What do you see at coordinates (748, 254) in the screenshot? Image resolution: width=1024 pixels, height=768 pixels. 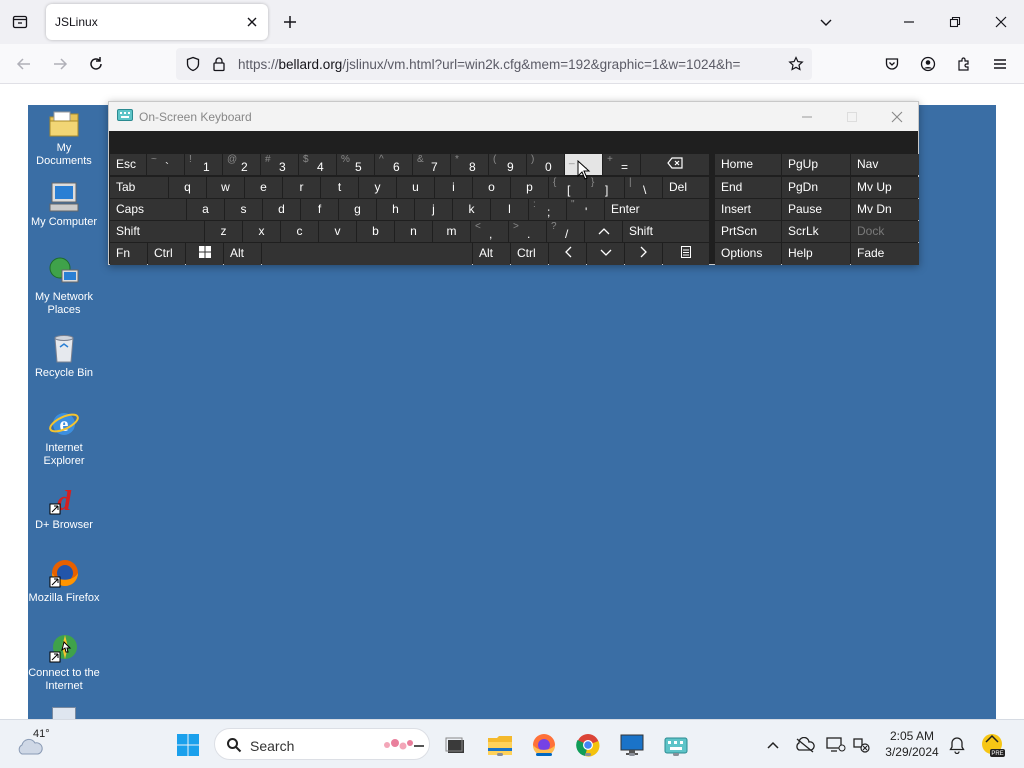 I see `key-options: Options` at bounding box center [748, 254].